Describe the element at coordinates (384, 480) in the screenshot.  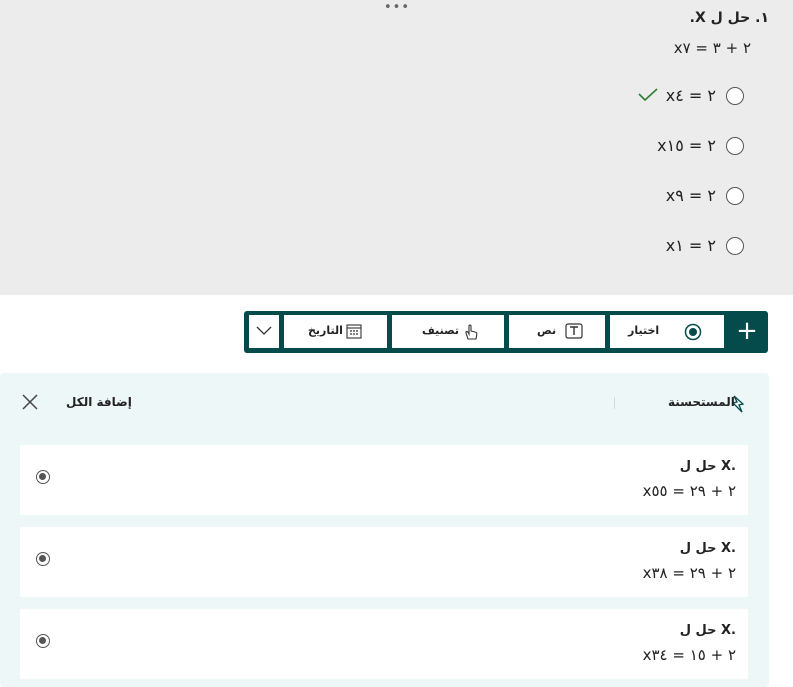
I see `suggestion-card: حل ل X. x٢ + ٢٩ = ٥٥` at that location.